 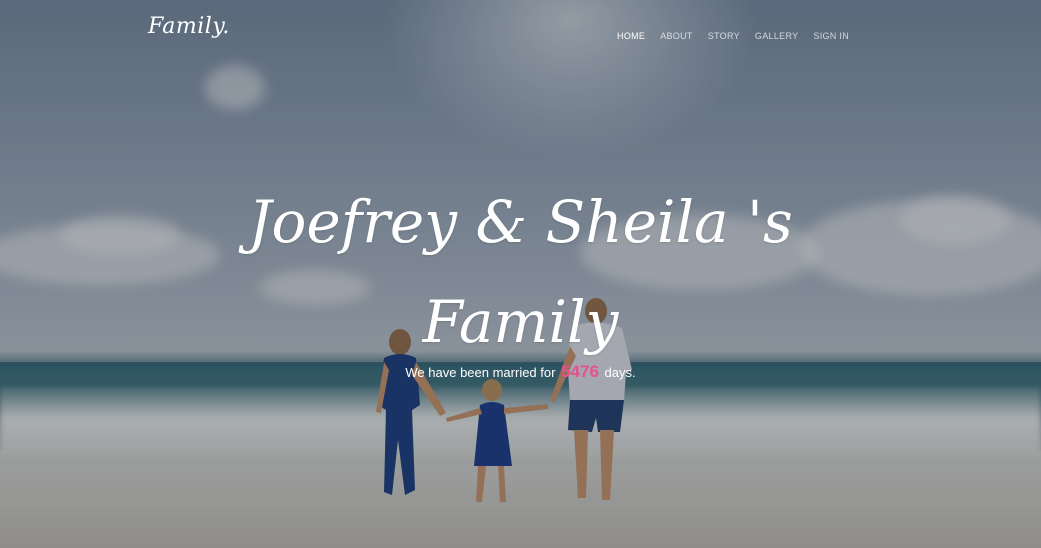 I want to click on nav-link-sign-in: SIGN IN, so click(x=831, y=36).